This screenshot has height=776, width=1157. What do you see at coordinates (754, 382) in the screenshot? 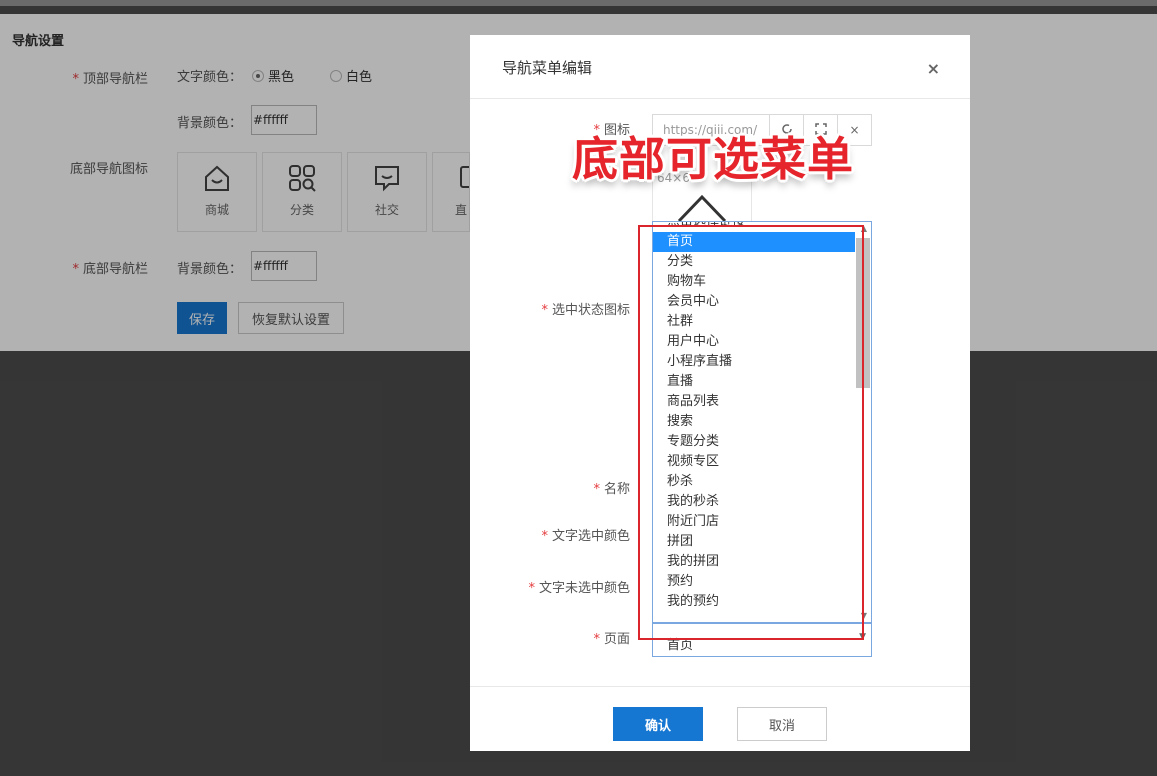
I see `list-item: 直播` at bounding box center [754, 382].